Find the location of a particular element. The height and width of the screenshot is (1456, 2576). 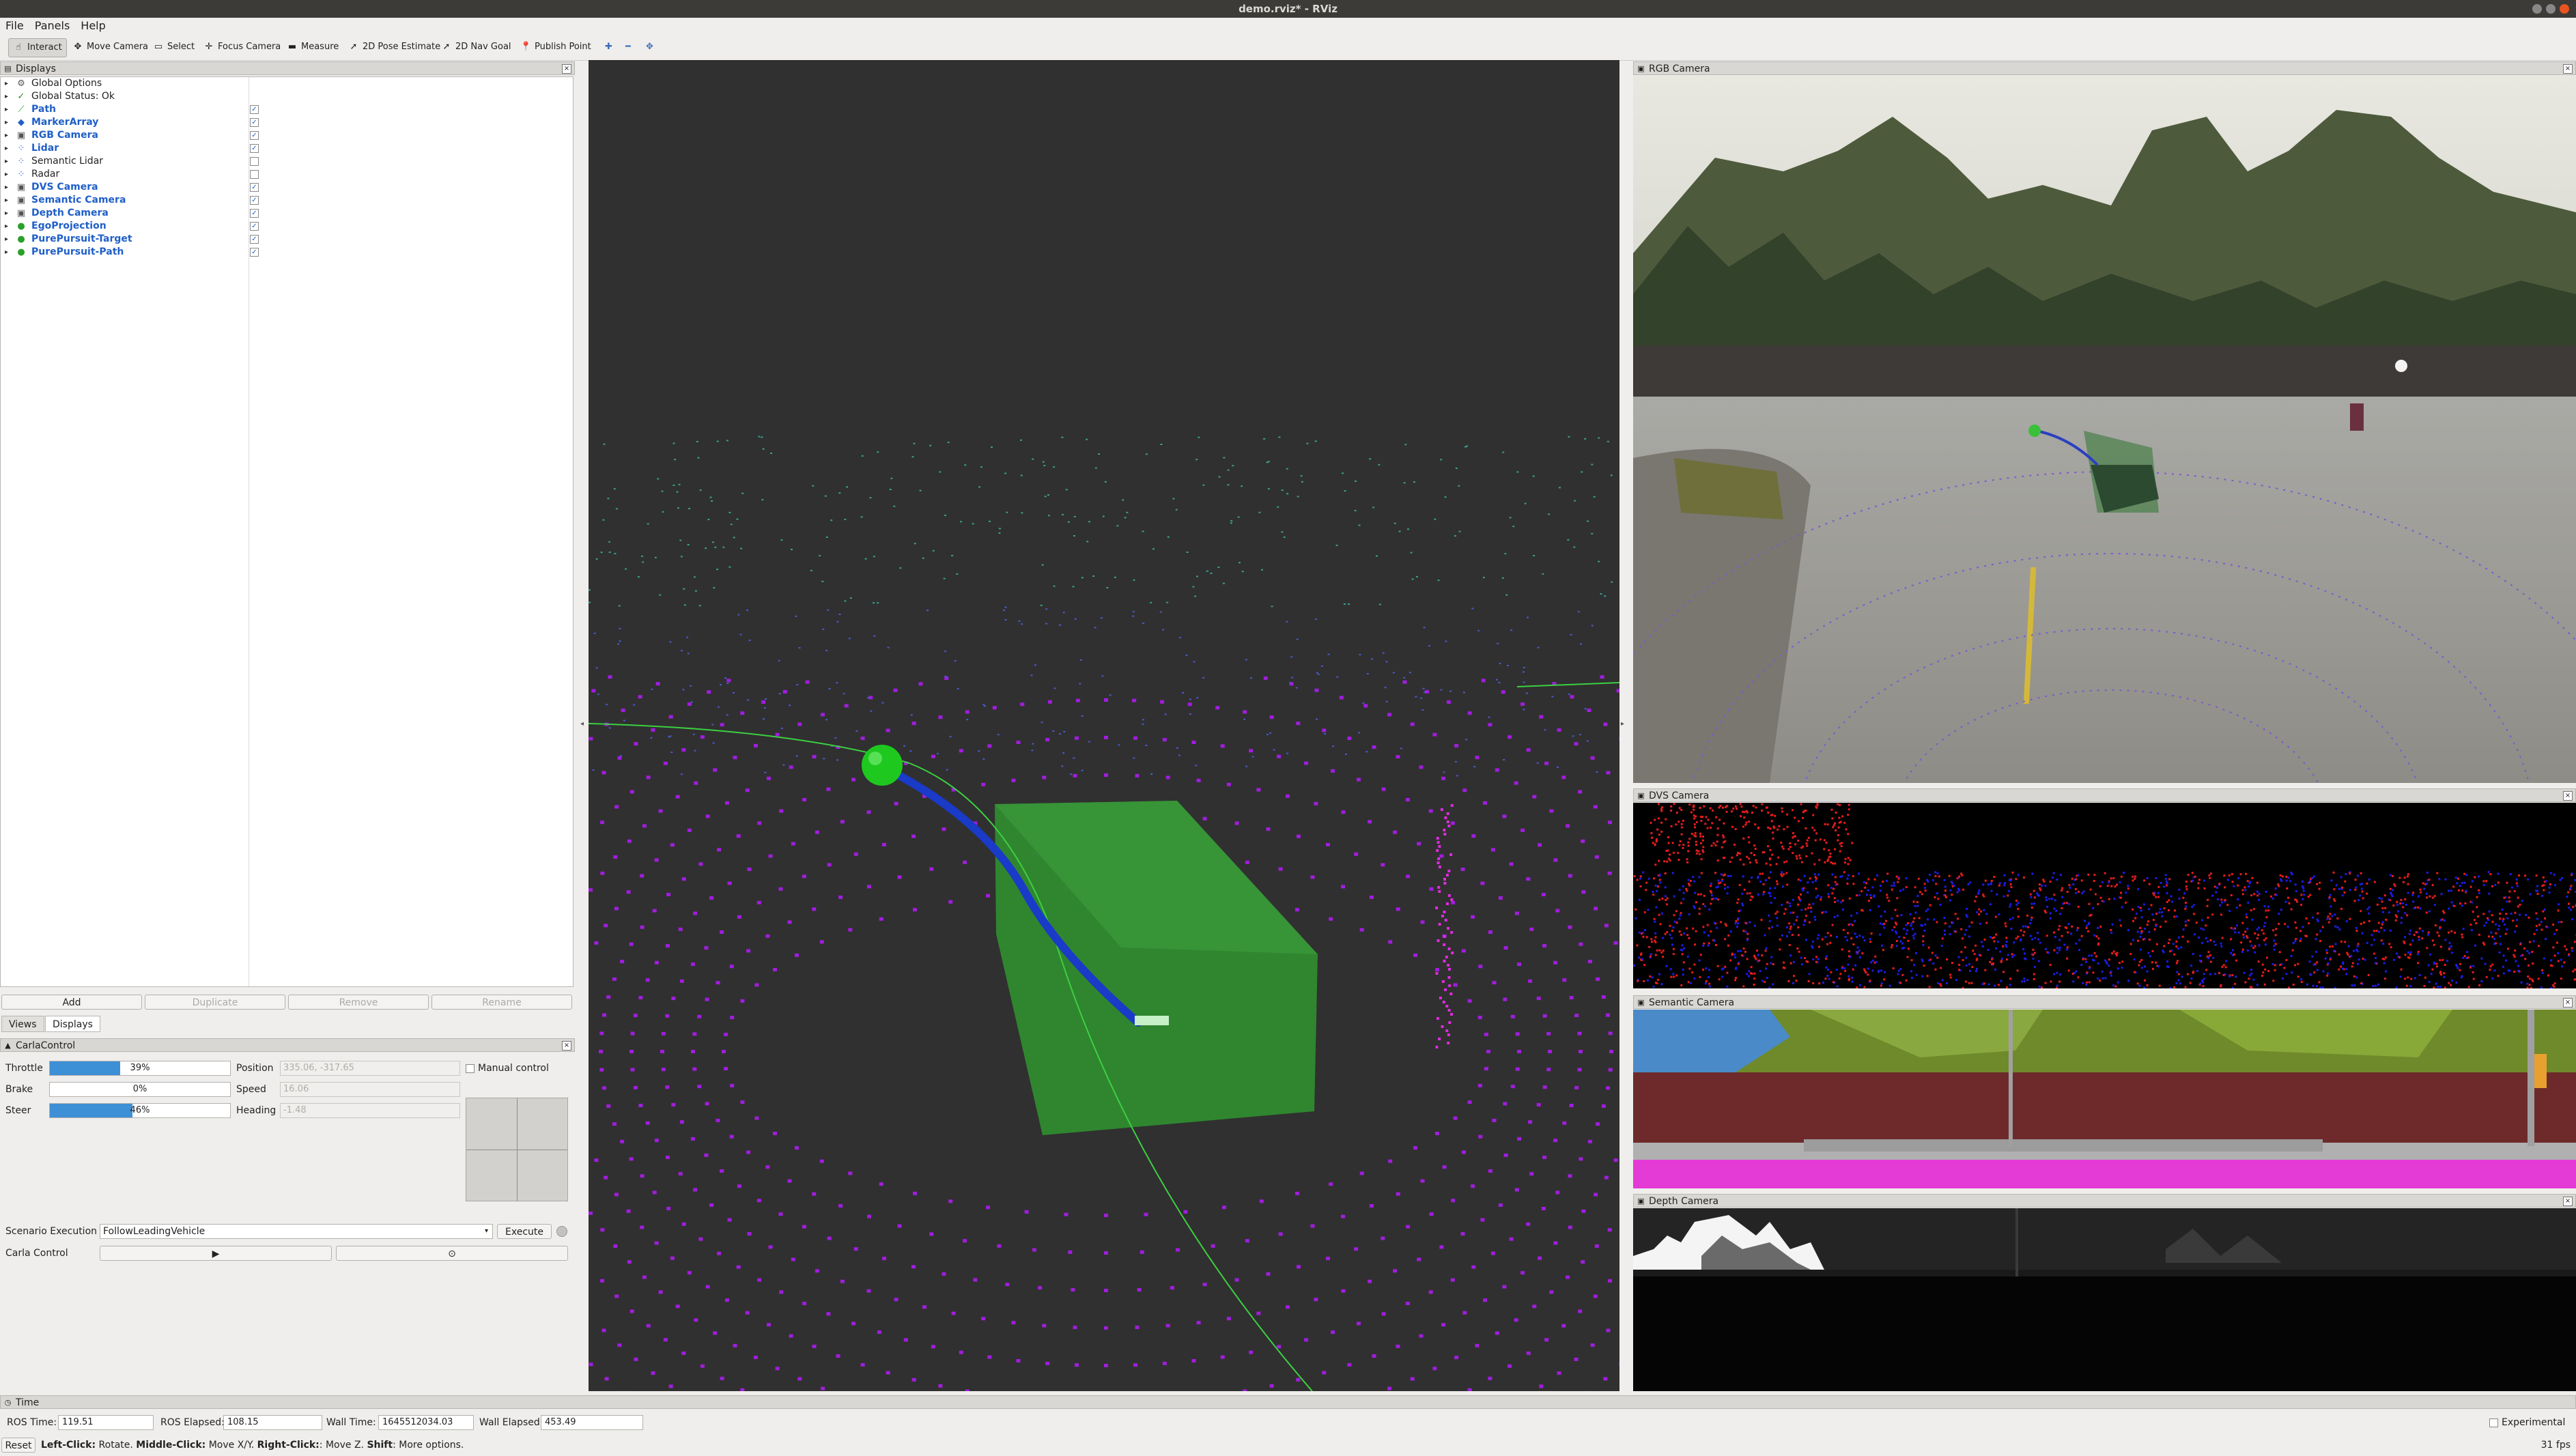

collapse-right-icon: ▸ is located at coordinates (1622, 724).